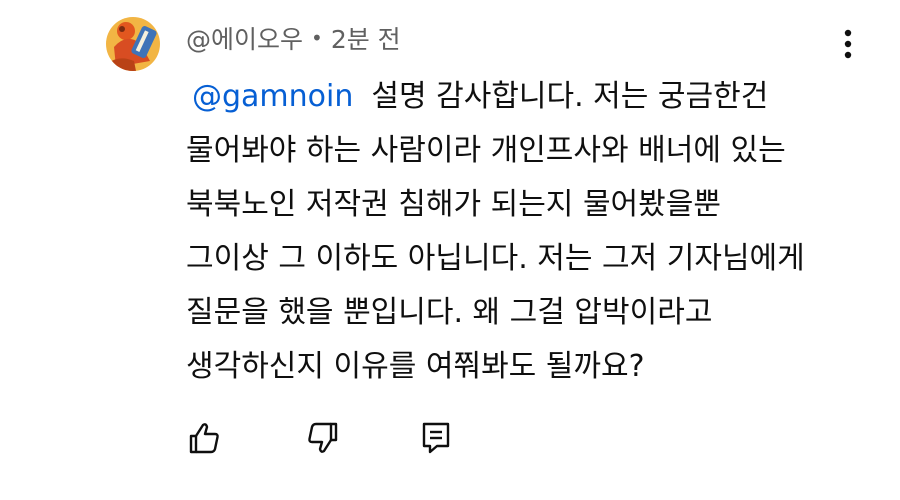 The width and height of the screenshot is (900, 500). I want to click on like-button, so click(204, 438).